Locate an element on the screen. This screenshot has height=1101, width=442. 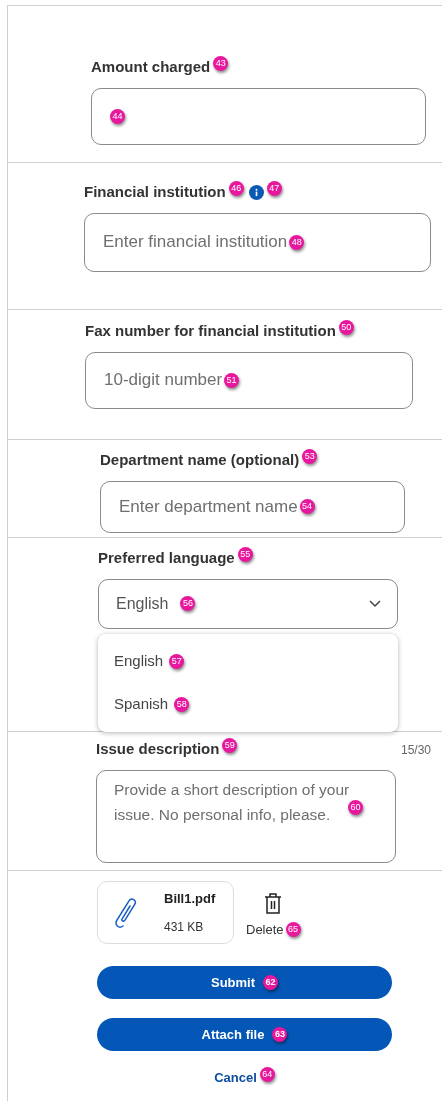
number-badge: 55 is located at coordinates (245, 554).